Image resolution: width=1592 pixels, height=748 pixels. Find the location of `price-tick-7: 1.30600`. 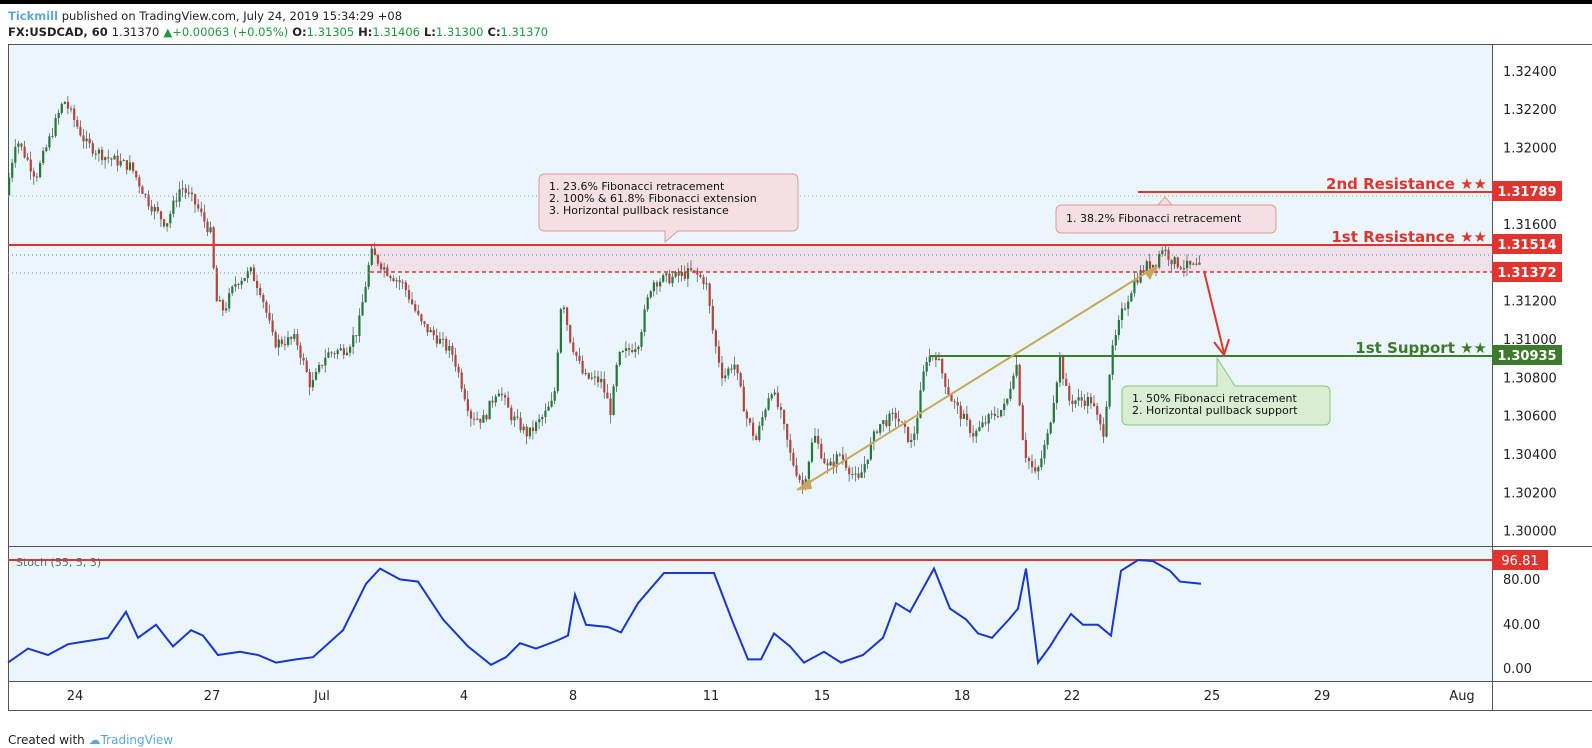

price-tick-7: 1.30600 is located at coordinates (1530, 417).